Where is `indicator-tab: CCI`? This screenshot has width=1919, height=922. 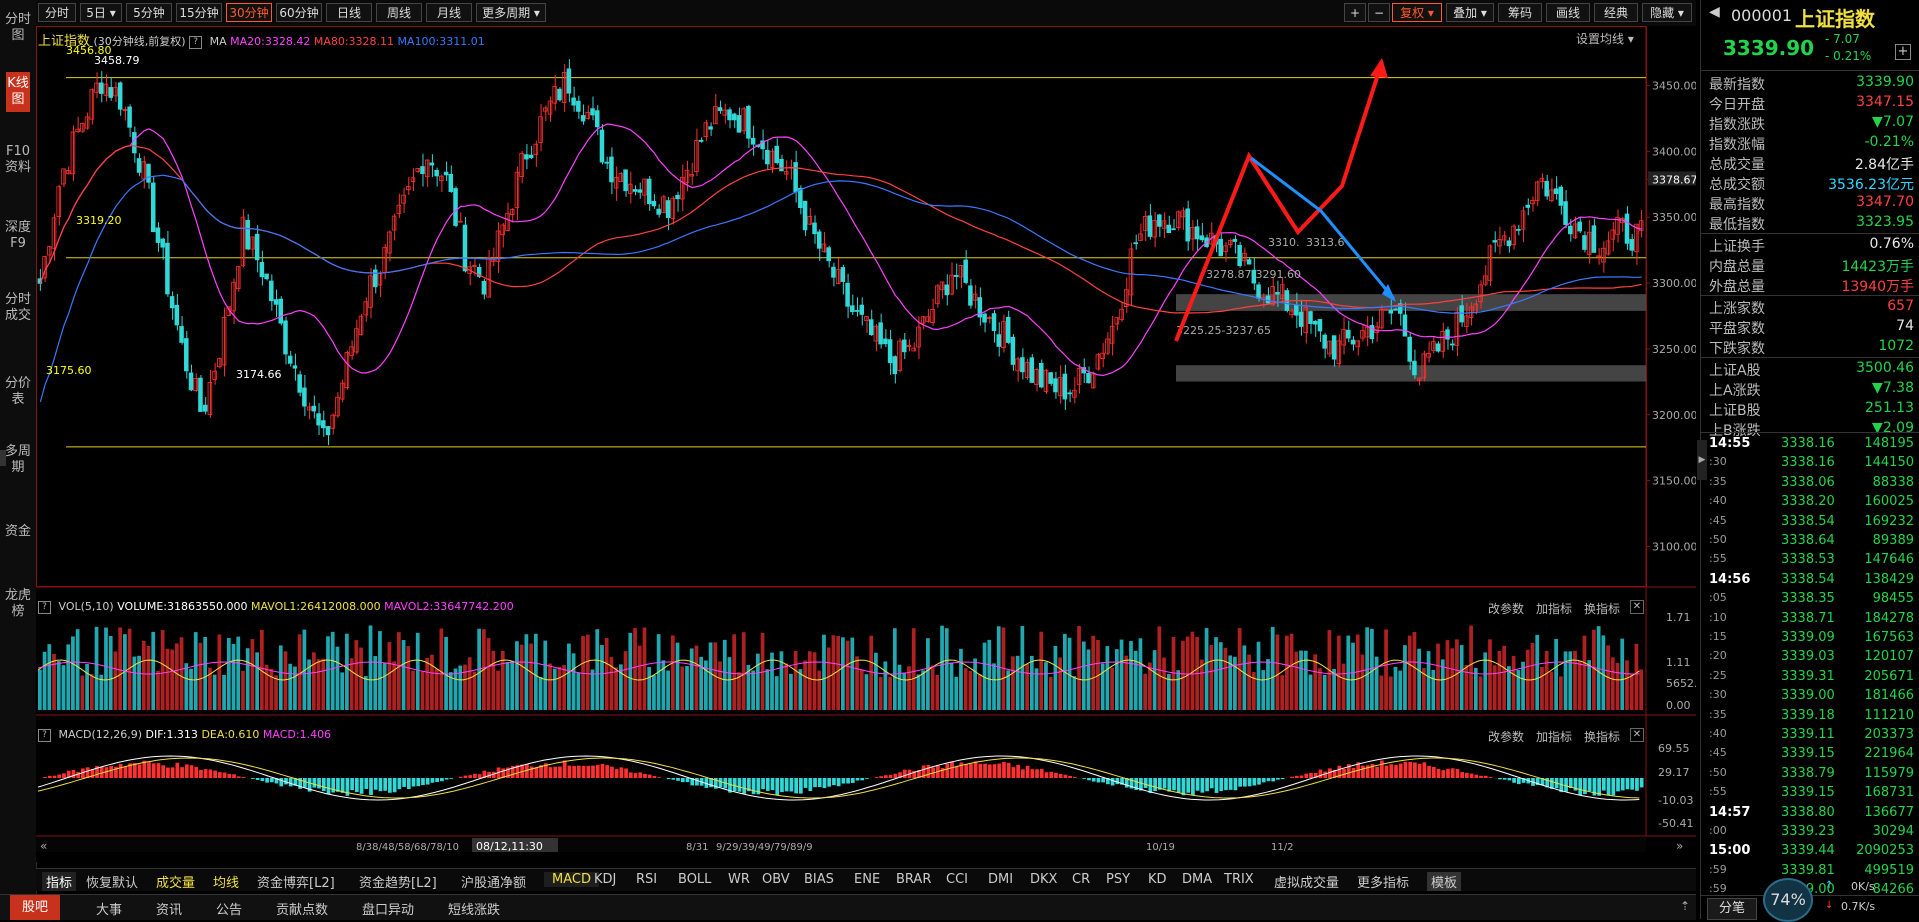 indicator-tab: CCI is located at coordinates (957, 879).